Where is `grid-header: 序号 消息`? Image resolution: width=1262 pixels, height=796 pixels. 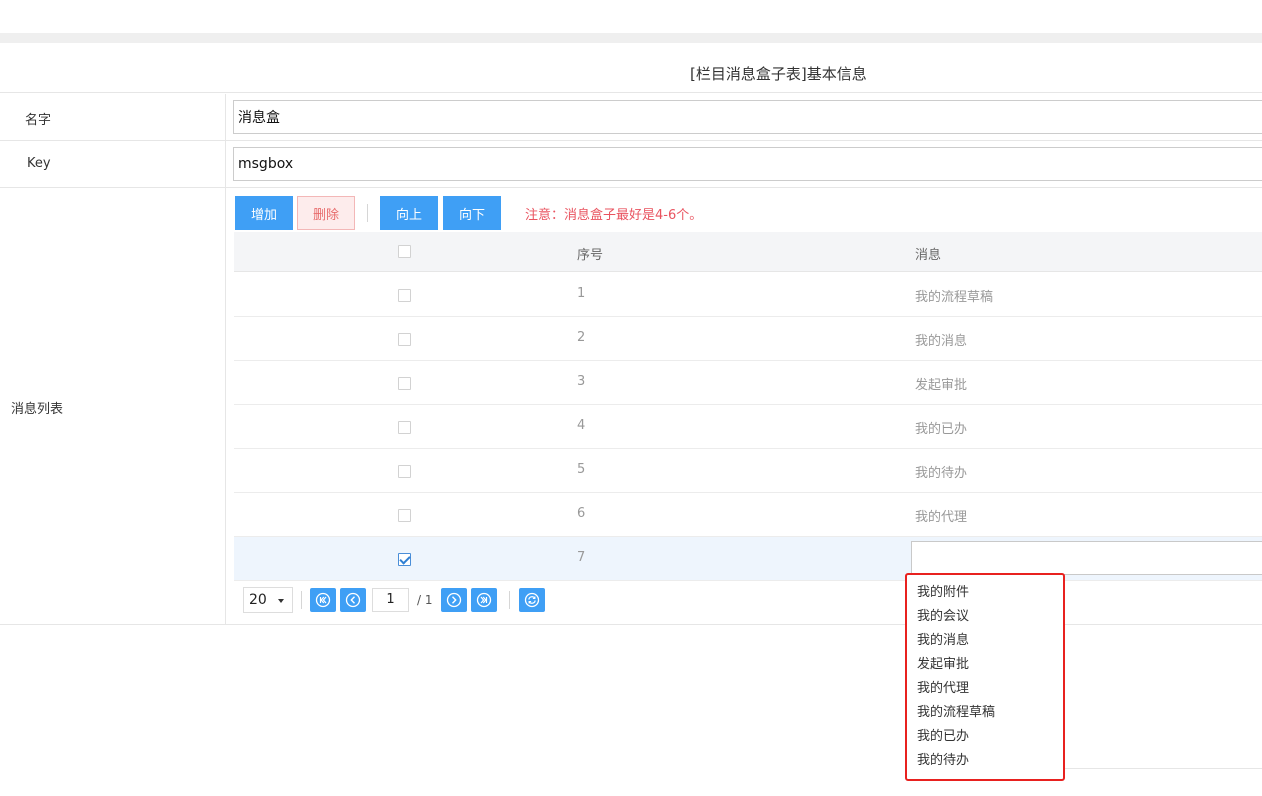
grid-header: 序号 消息 is located at coordinates (748, 252).